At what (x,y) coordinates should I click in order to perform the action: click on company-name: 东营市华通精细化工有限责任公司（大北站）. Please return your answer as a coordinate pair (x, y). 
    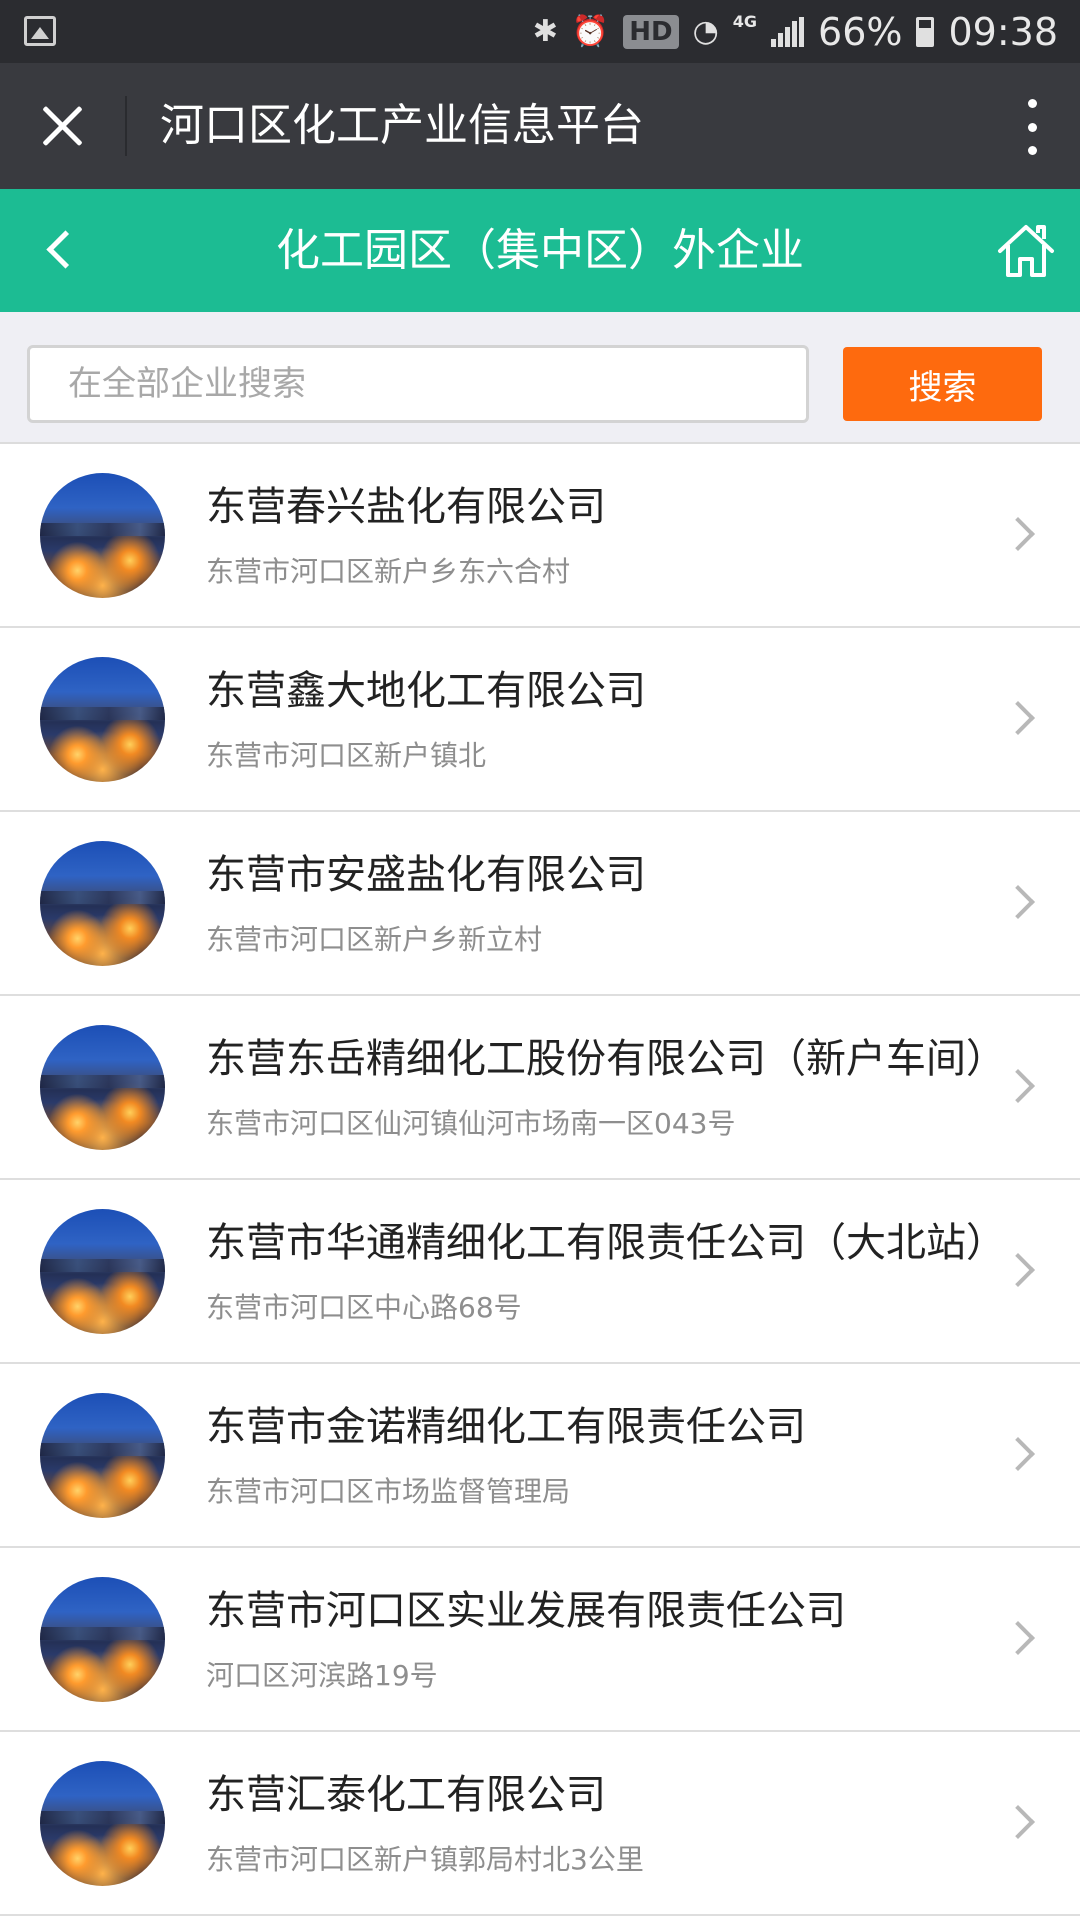
    Looking at the image, I should click on (606, 1243).